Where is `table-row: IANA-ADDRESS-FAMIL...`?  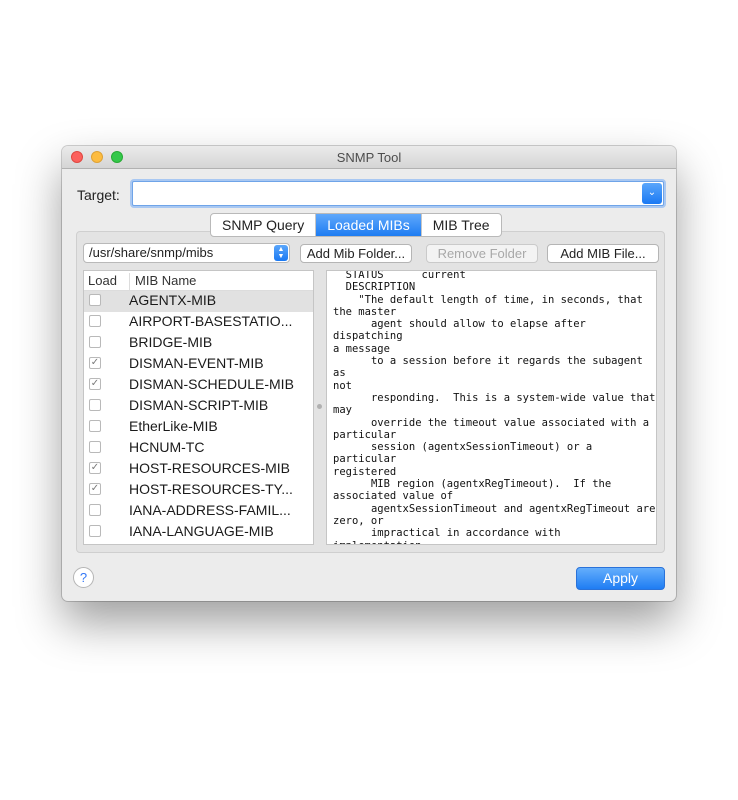 table-row: IANA-ADDRESS-FAMIL... is located at coordinates (198, 511).